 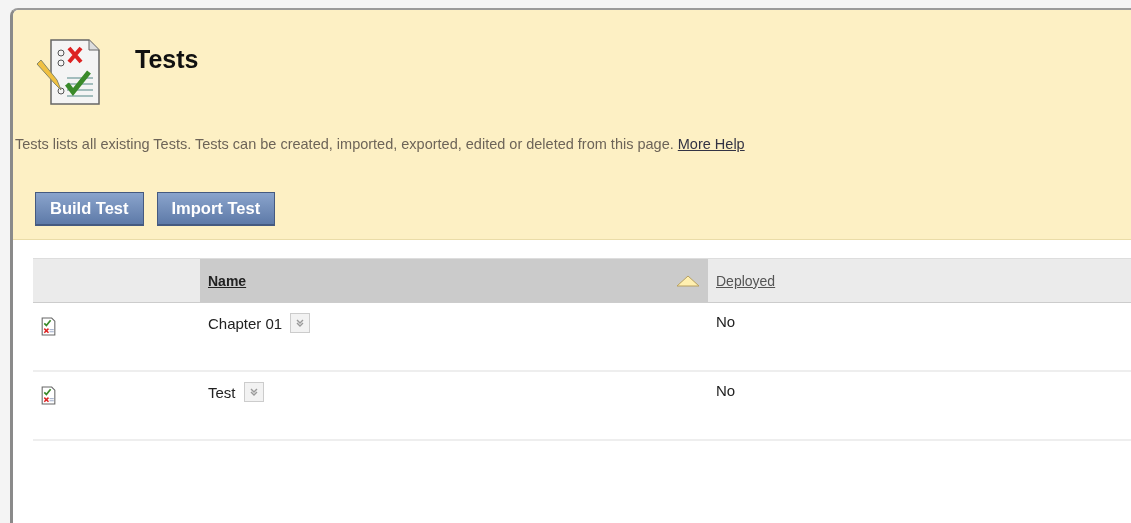 I want to click on test-name: Test, so click(x=222, y=392).